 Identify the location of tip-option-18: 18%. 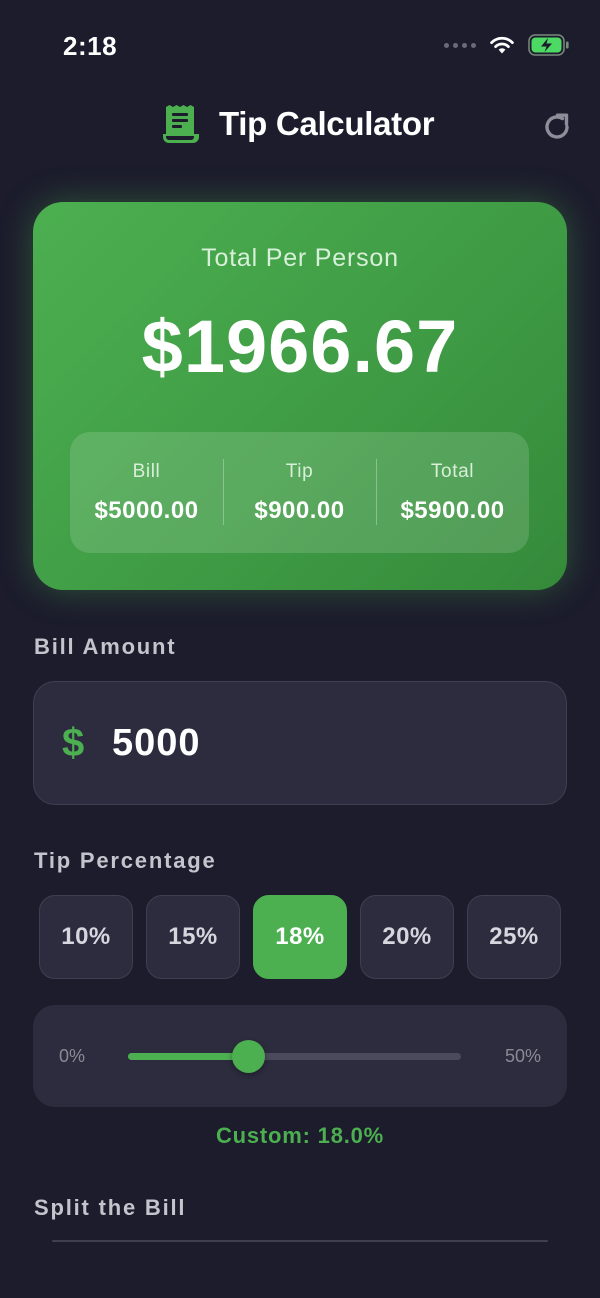
(300, 937).